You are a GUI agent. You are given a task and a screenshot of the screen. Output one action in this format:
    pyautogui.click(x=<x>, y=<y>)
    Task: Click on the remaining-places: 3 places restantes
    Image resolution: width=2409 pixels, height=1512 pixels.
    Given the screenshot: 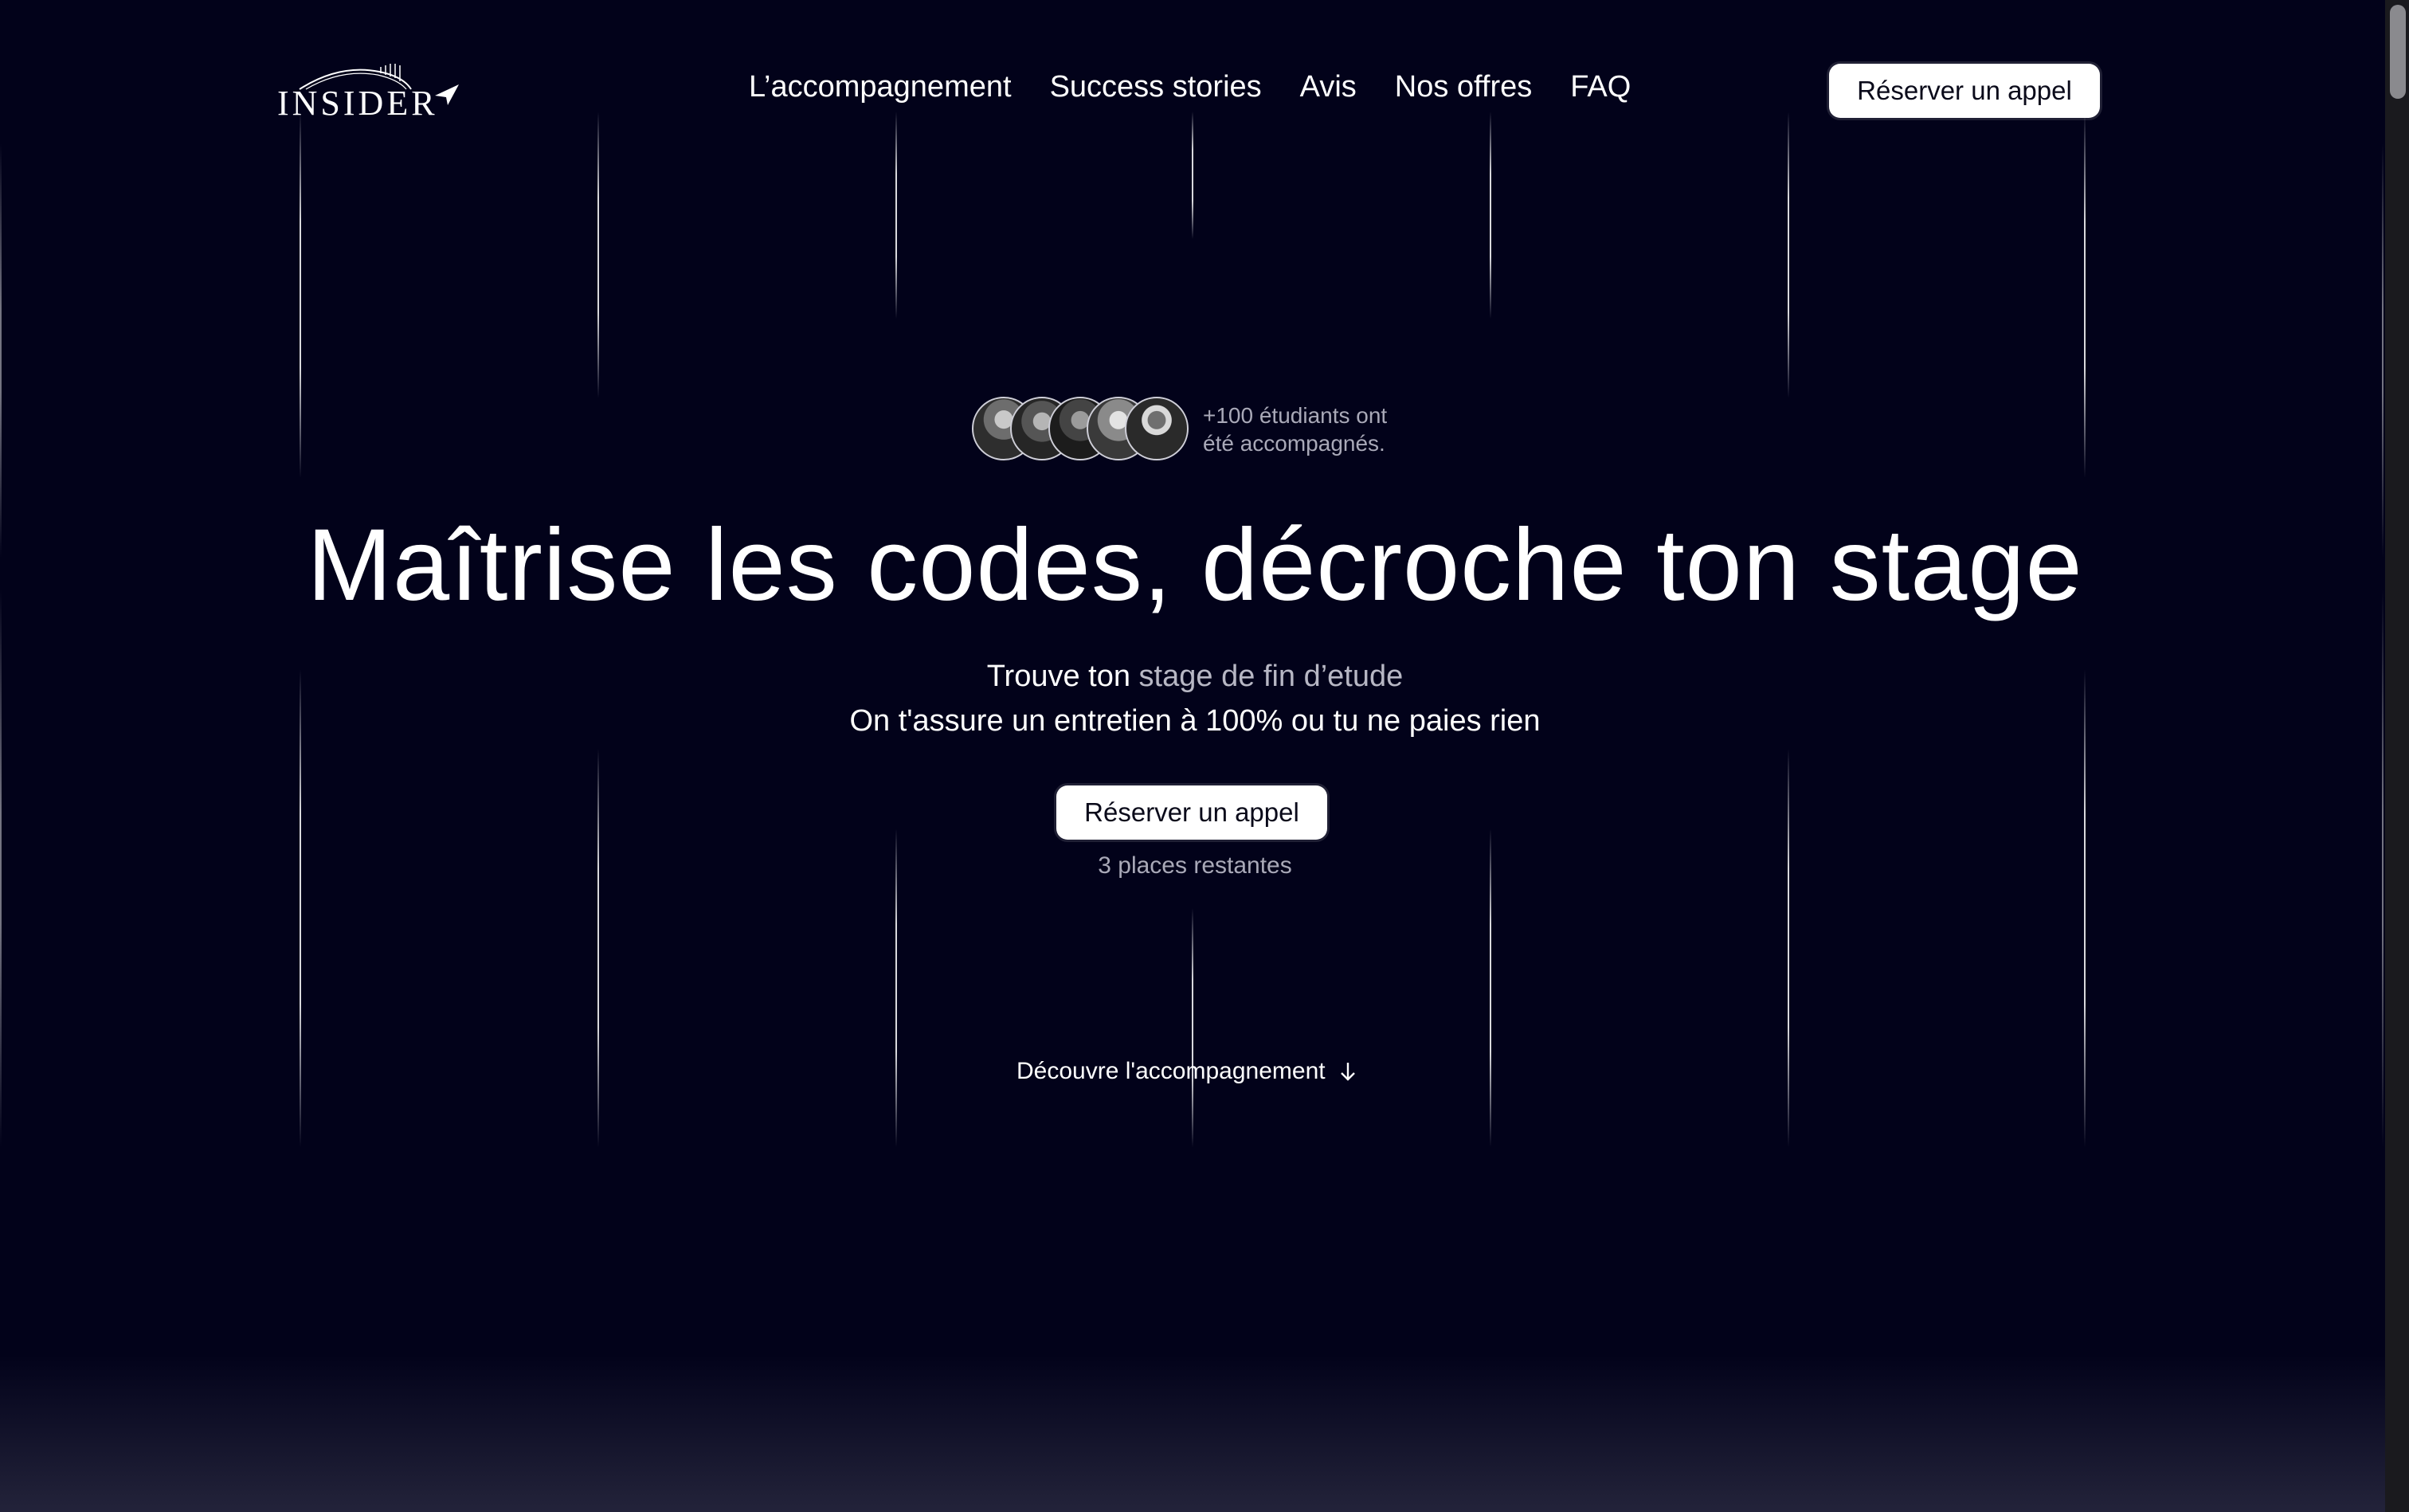 What is the action you would take?
    pyautogui.click(x=1195, y=865)
    